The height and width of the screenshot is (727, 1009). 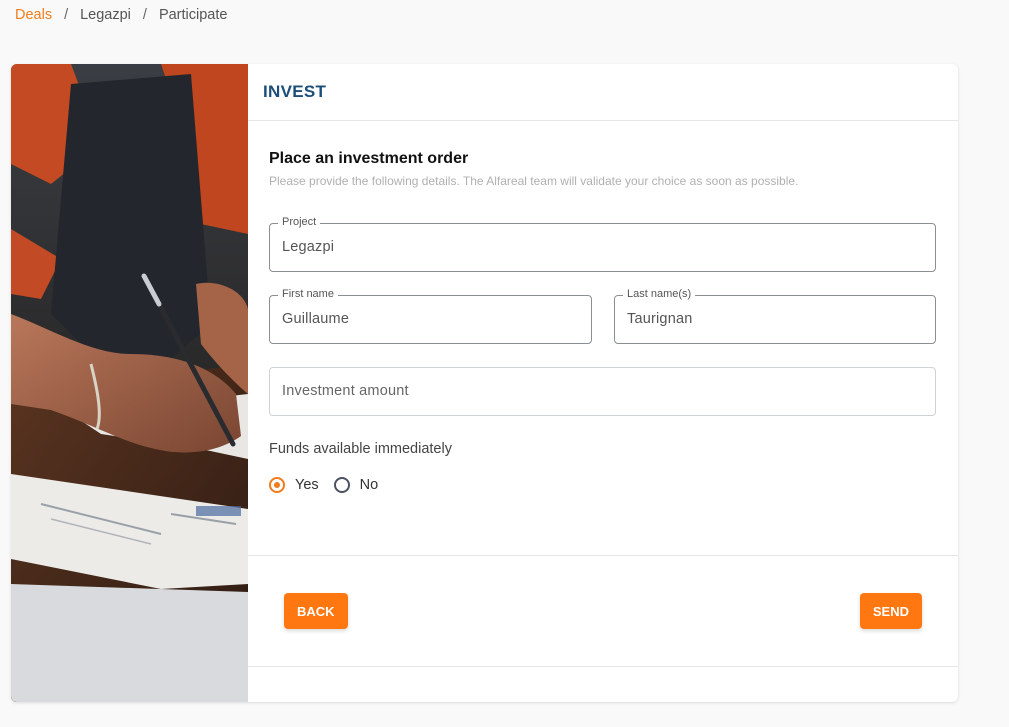 What do you see at coordinates (294, 485) in the screenshot?
I see `funds-yes-radio: Yes` at bounding box center [294, 485].